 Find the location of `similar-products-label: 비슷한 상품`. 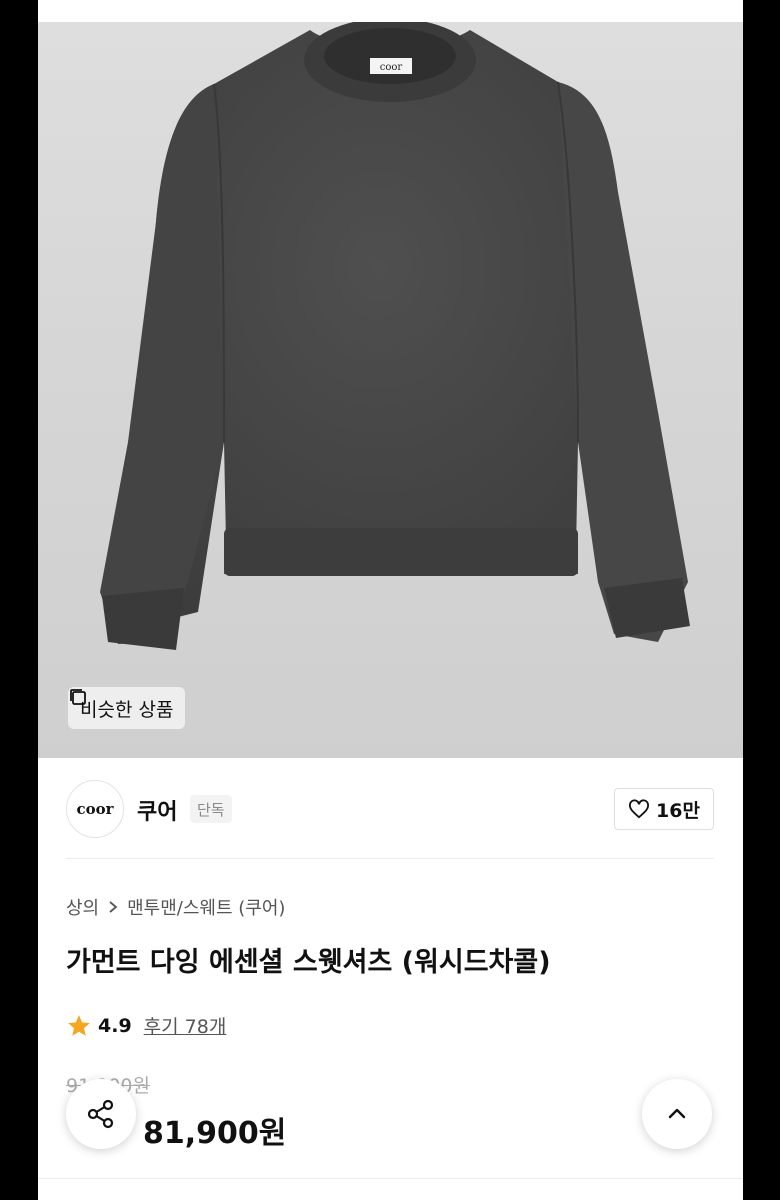

similar-products-label: 비슷한 상품 is located at coordinates (127, 709).